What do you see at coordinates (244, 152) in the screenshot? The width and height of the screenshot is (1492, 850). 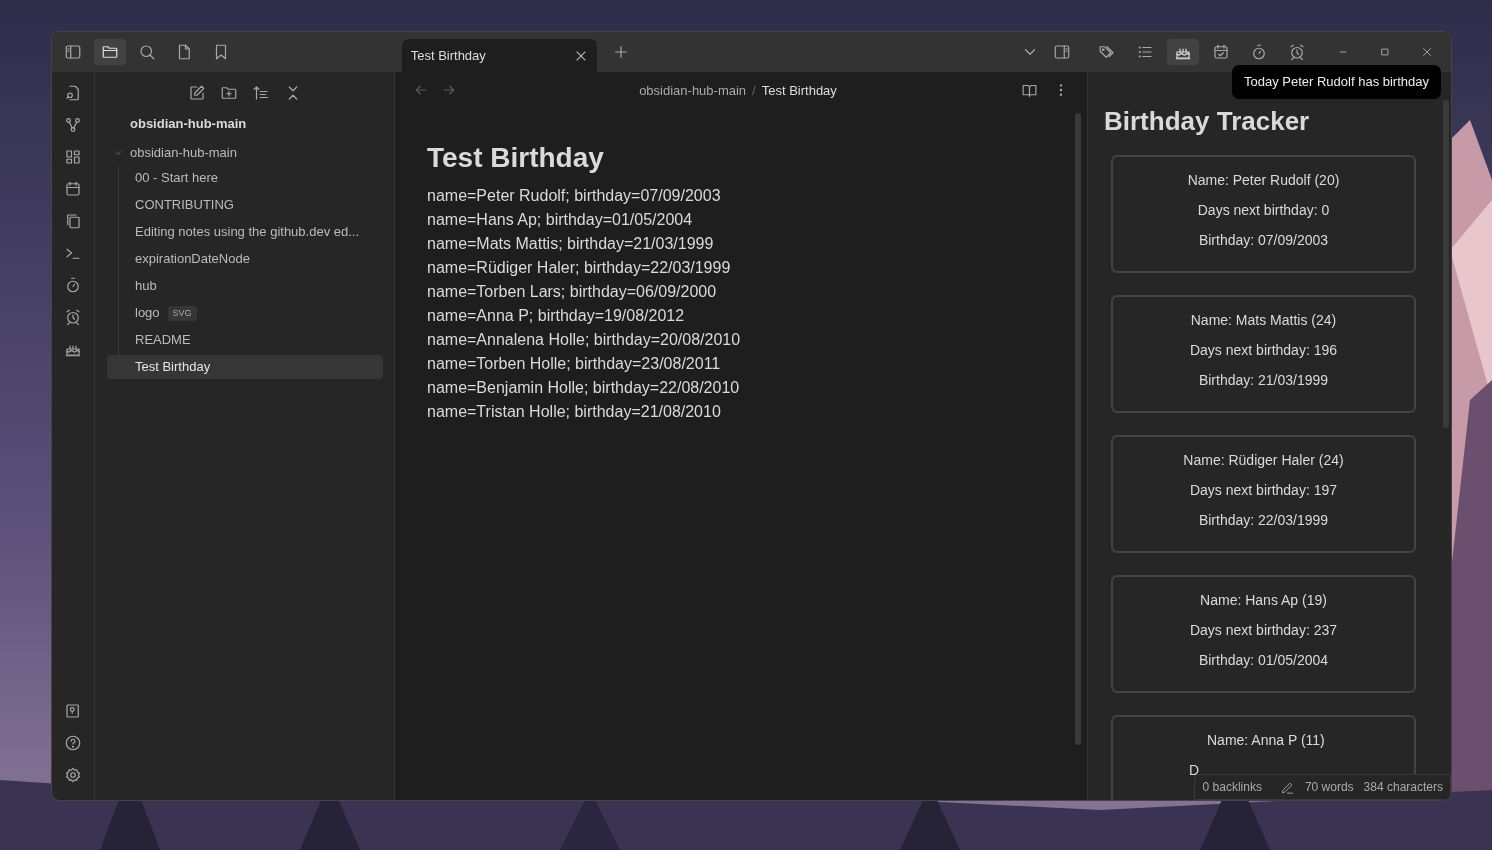 I see `folder-item: obsidian-hub-main` at bounding box center [244, 152].